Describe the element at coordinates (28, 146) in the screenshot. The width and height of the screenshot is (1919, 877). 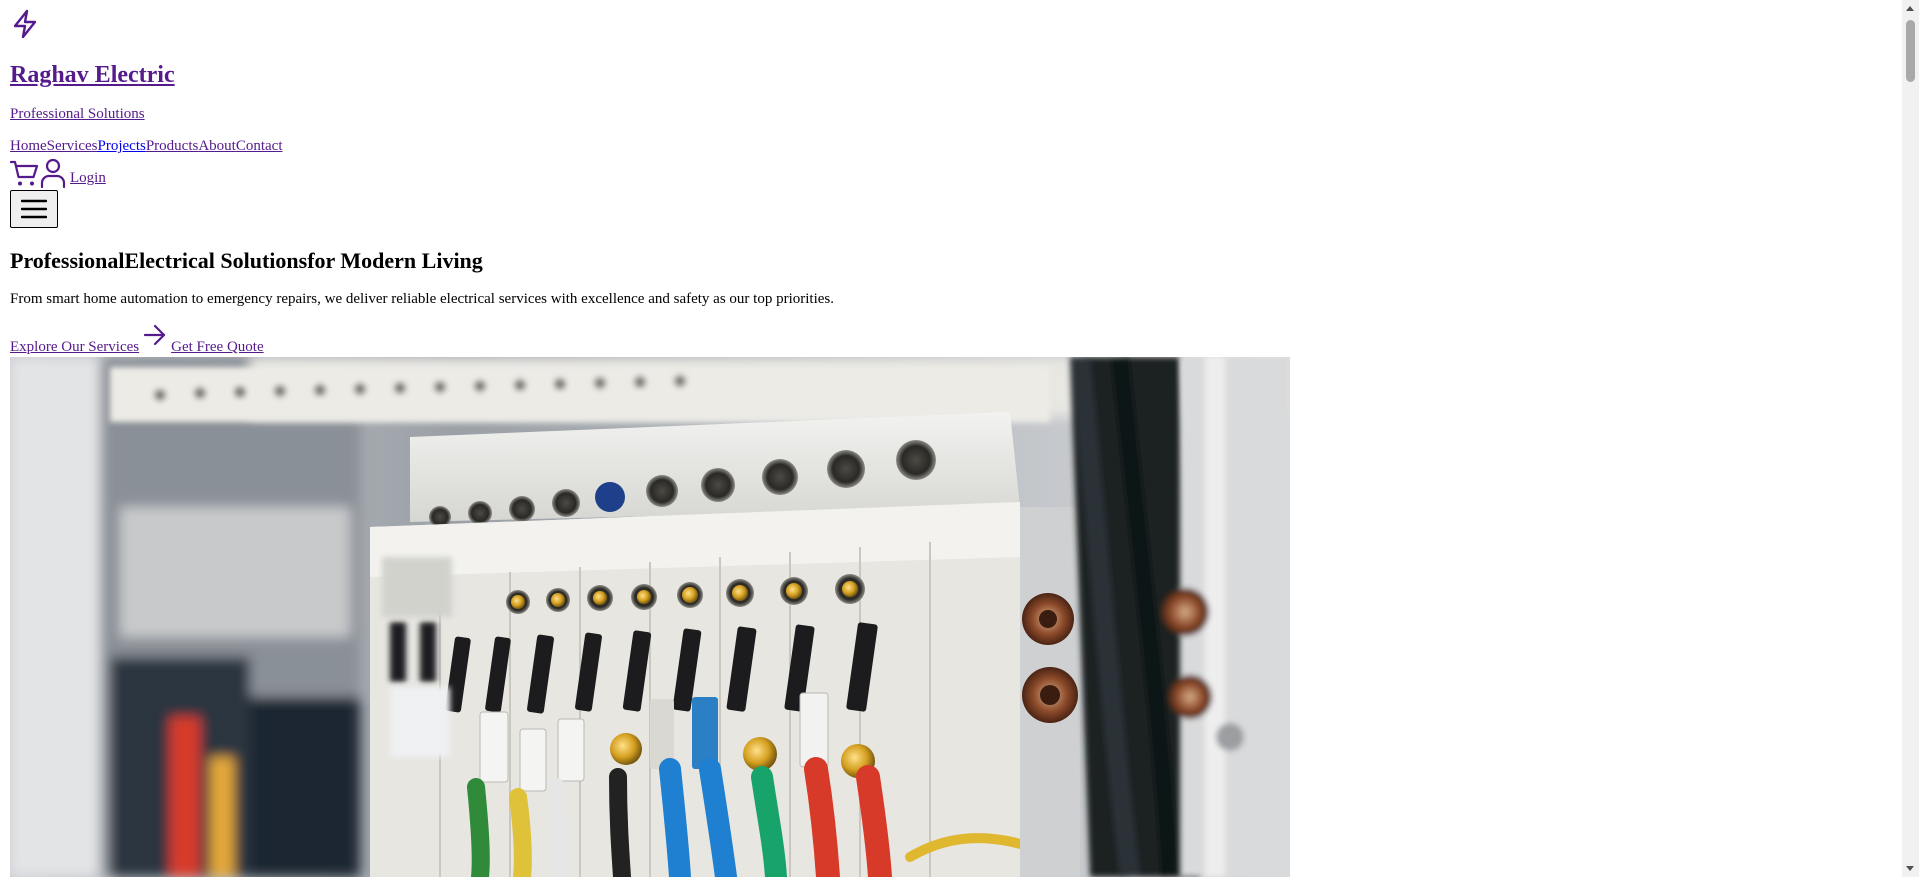
I see `nav-item-home: Home` at that location.